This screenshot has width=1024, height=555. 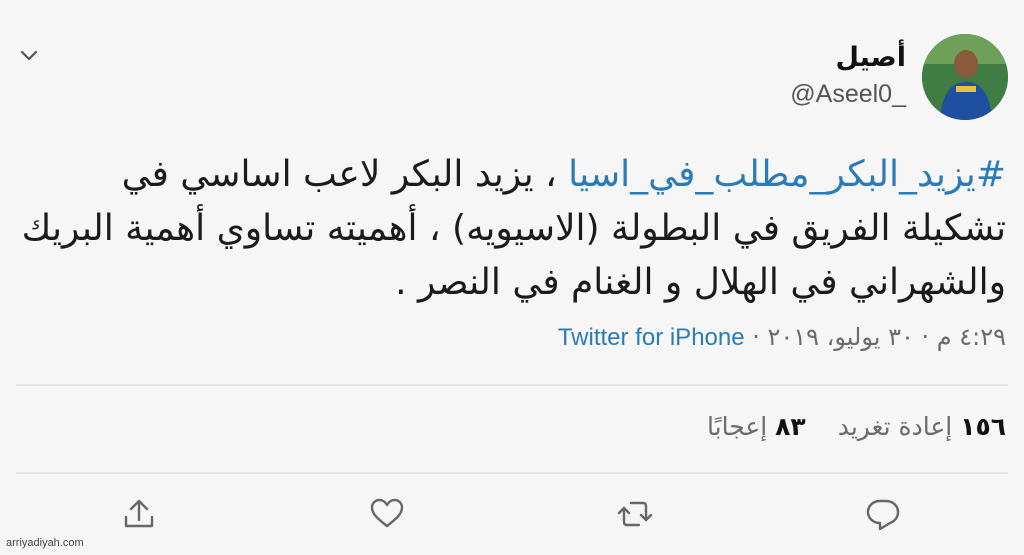 What do you see at coordinates (895, 426) in the screenshot?
I see `retweets-label: إعادة تغريد` at bounding box center [895, 426].